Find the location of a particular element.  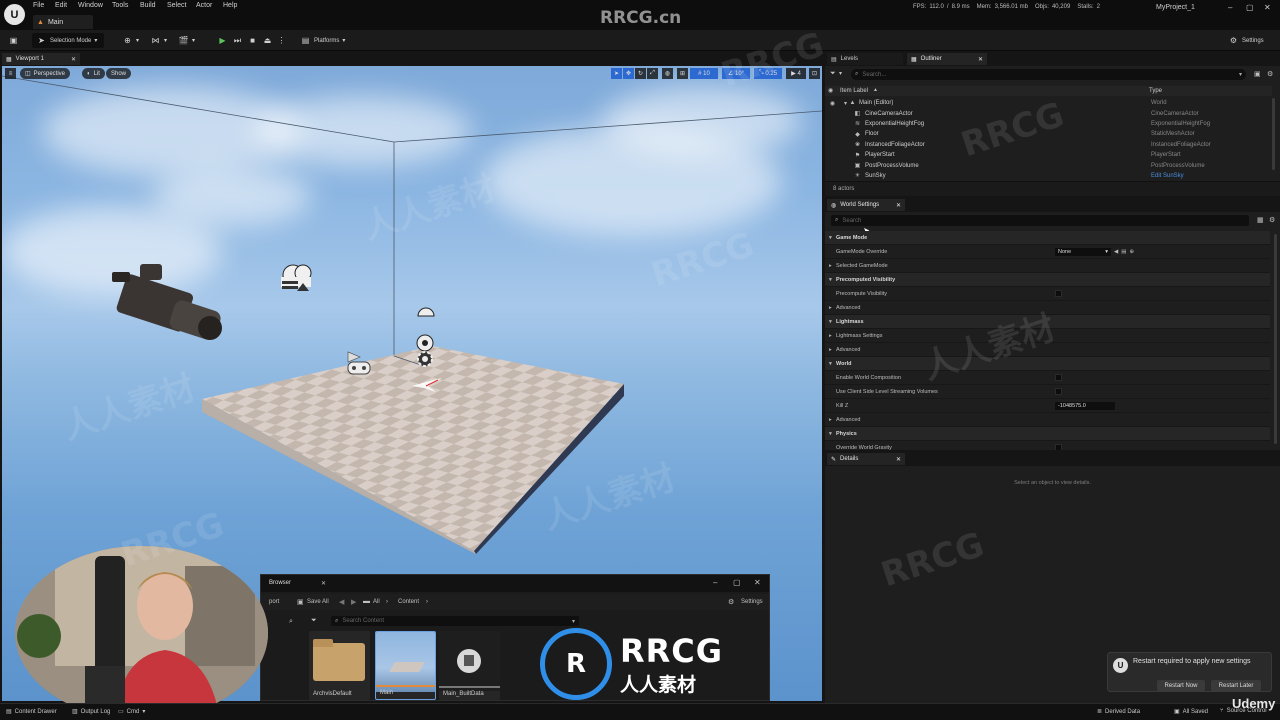

outliner-row: ◧ CineCameraActor CineCameraActor is located at coordinates (1048, 113).